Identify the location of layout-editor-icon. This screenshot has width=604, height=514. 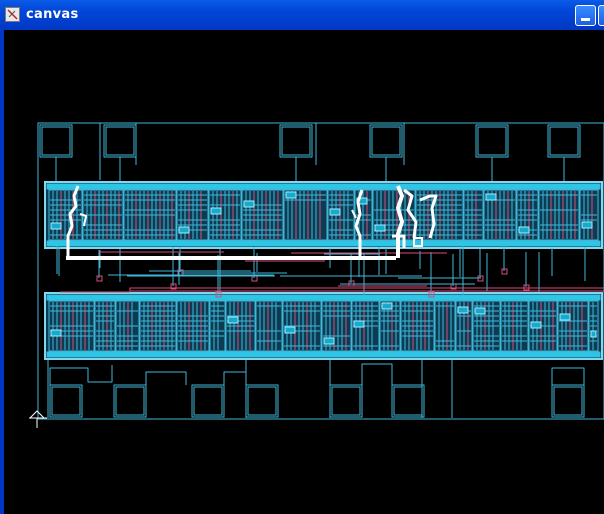
(12, 14).